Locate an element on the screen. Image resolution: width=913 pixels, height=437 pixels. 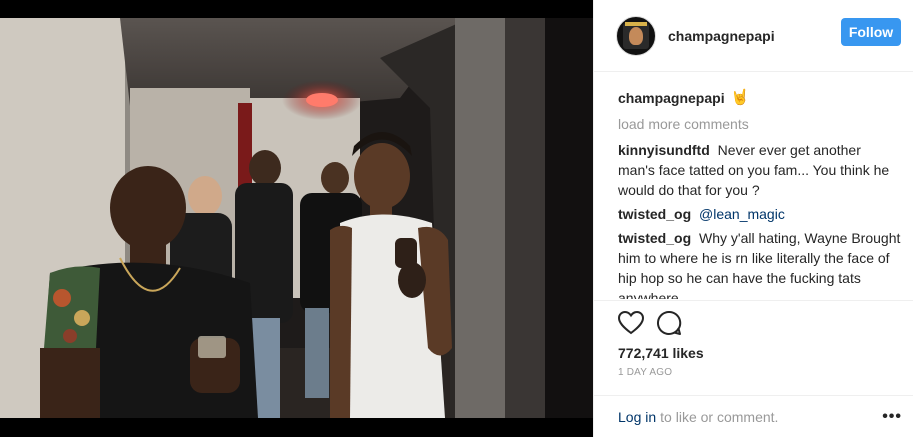
follow-button: Follow is located at coordinates (871, 32).